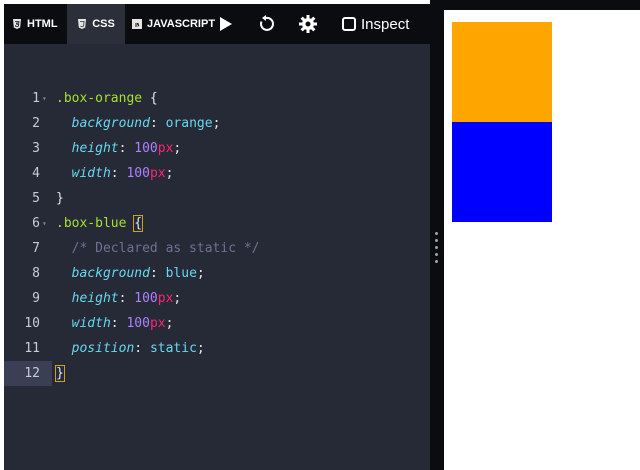 Image resolution: width=640 pixels, height=470 pixels. Describe the element at coordinates (17, 24) in the screenshot. I see `html5-icon` at that location.